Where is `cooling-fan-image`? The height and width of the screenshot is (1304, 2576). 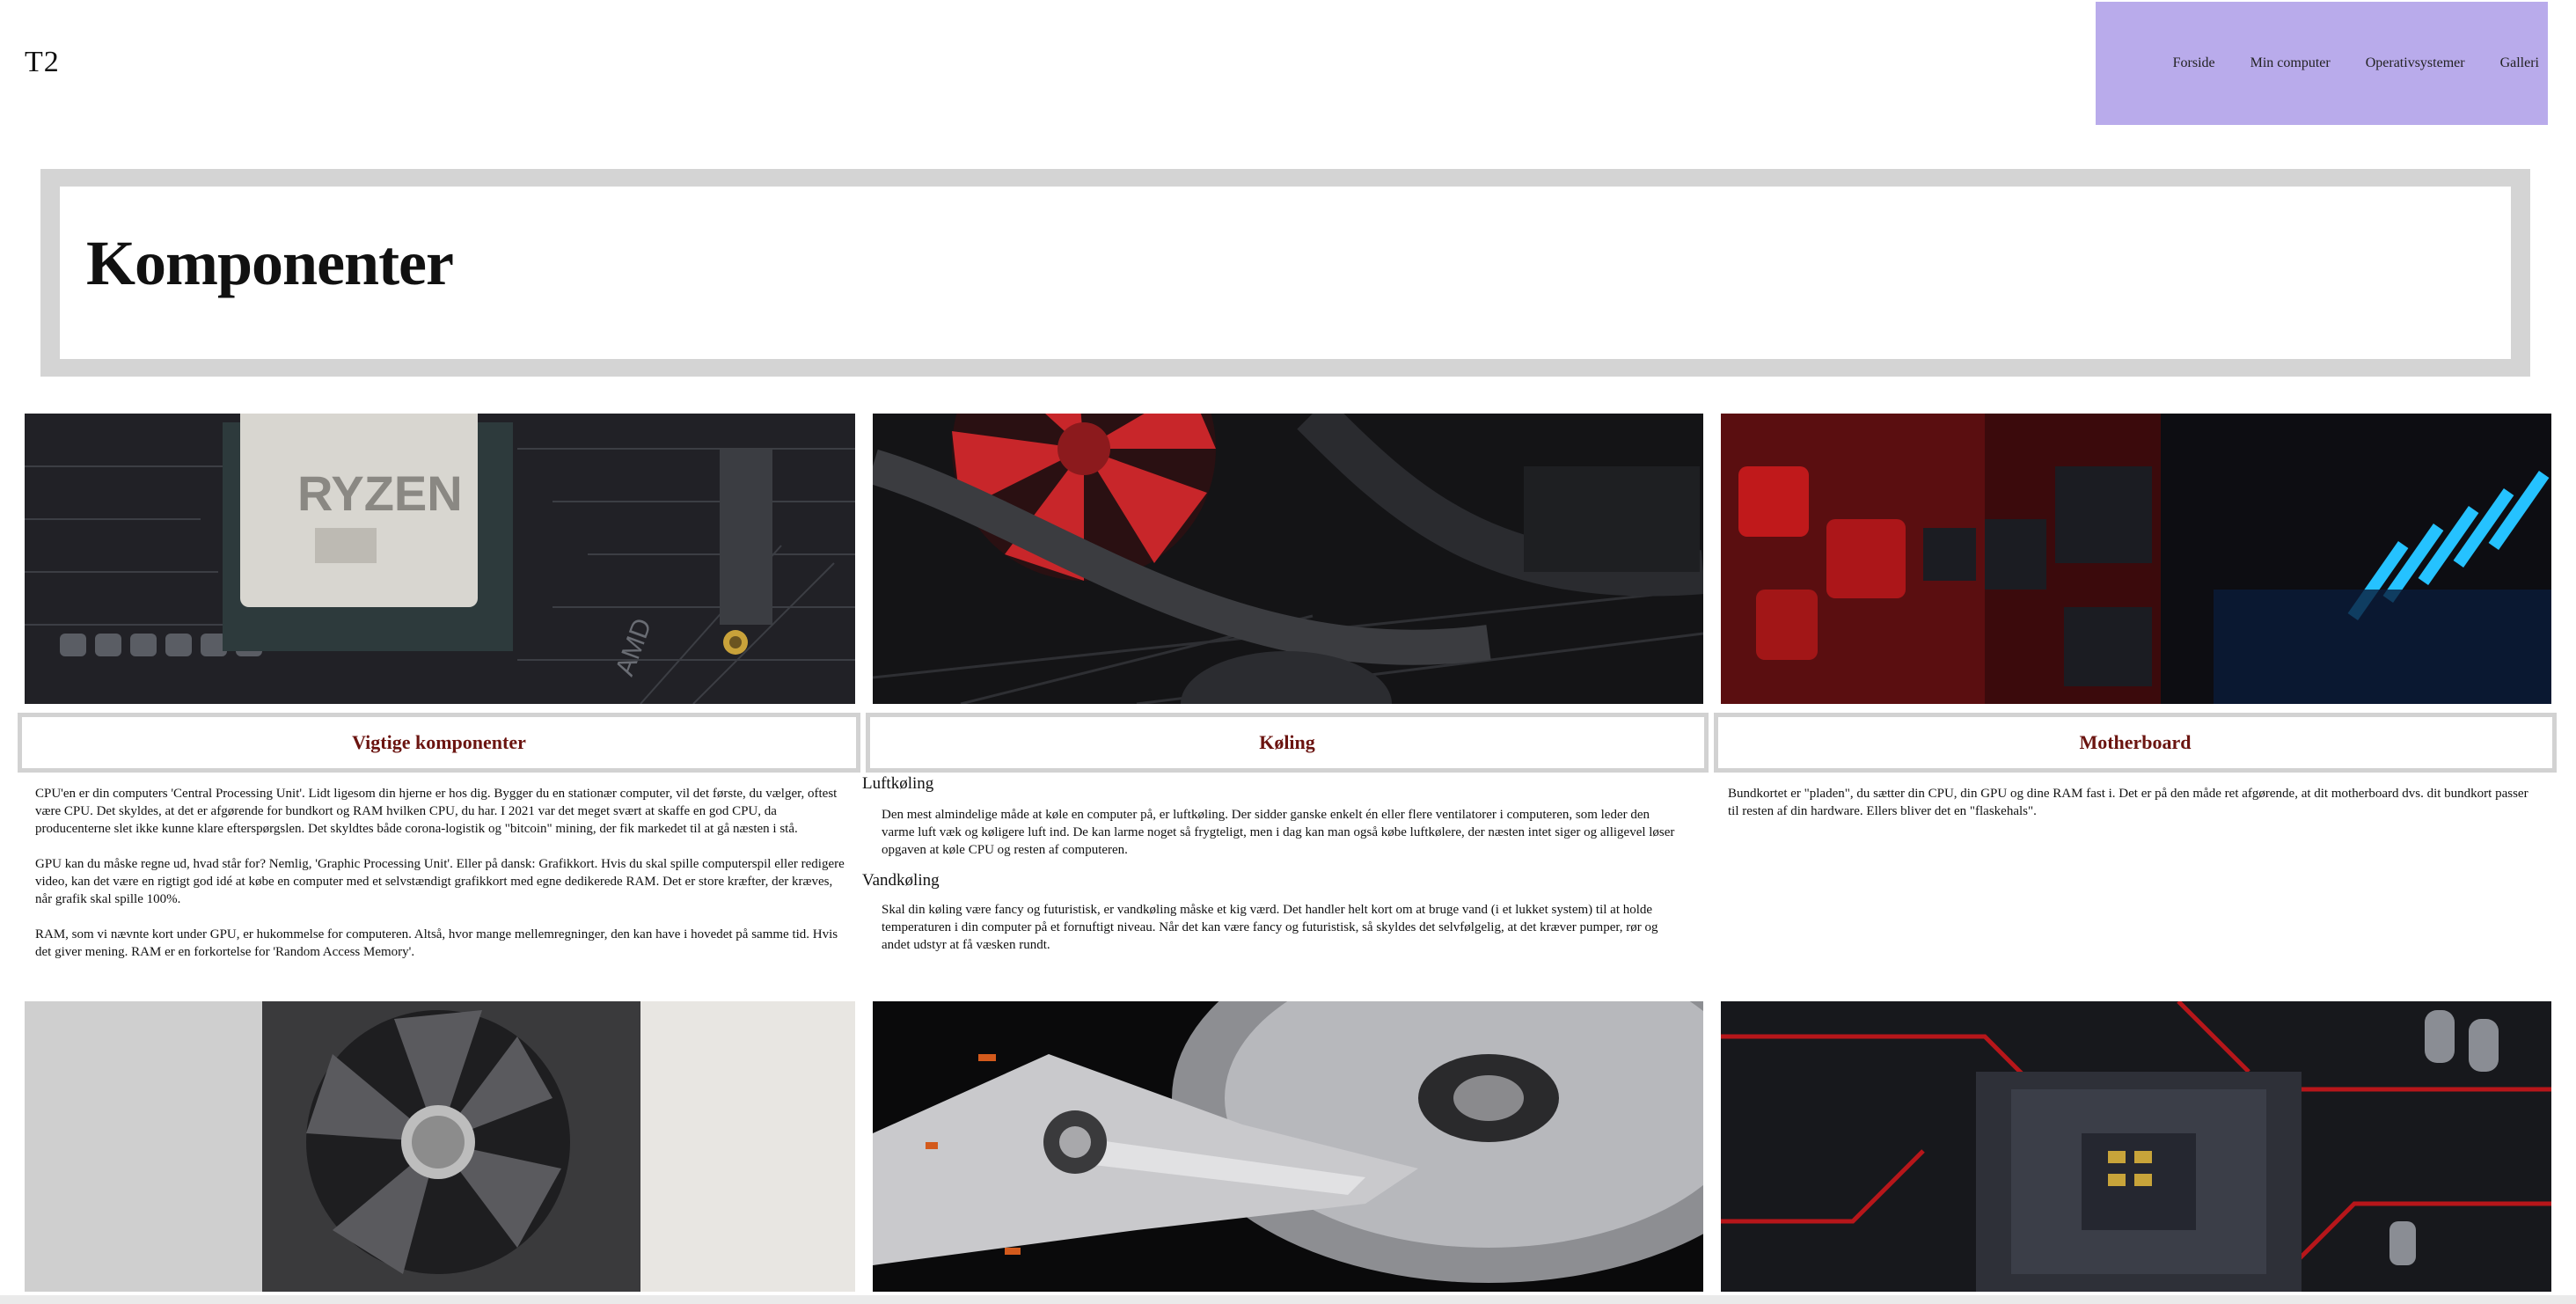 cooling-fan-image is located at coordinates (1288, 559).